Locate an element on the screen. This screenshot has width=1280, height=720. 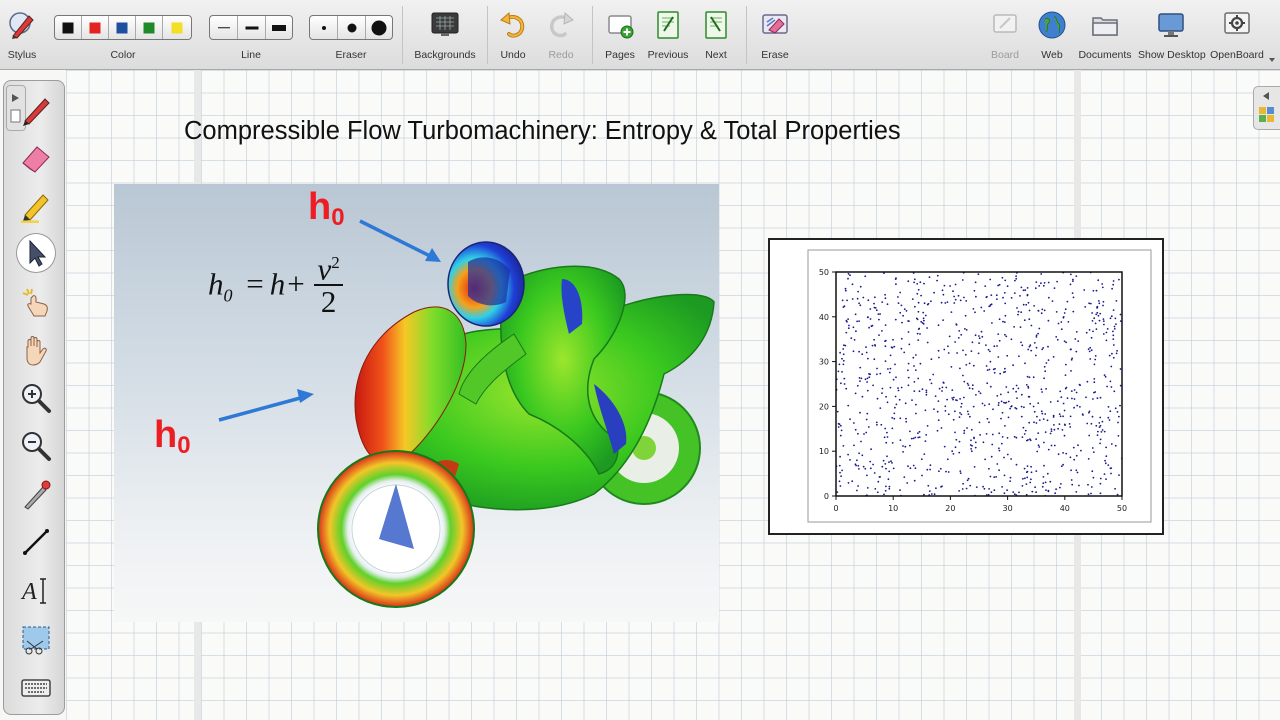
erase-button: Erase is located at coordinates (775, 35).